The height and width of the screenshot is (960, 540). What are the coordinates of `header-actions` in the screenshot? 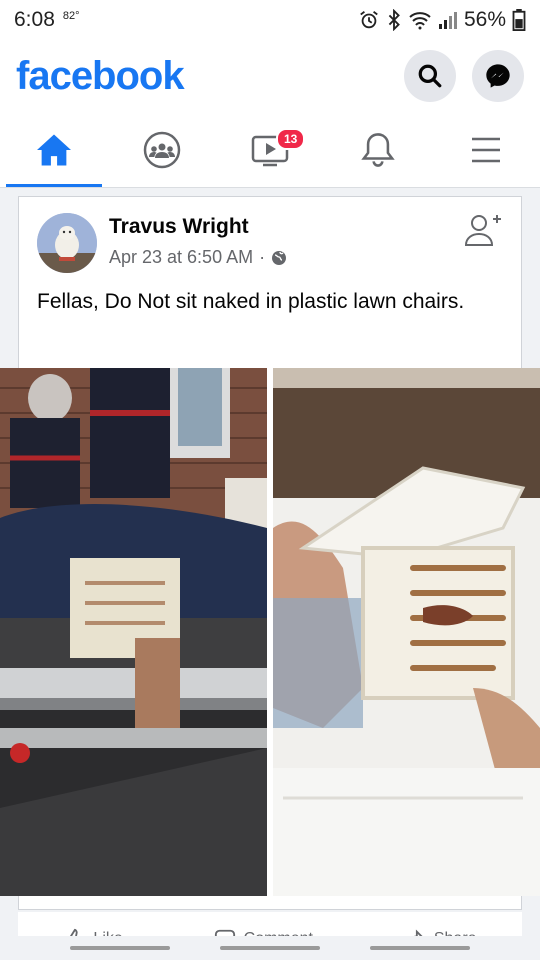 It's located at (464, 76).